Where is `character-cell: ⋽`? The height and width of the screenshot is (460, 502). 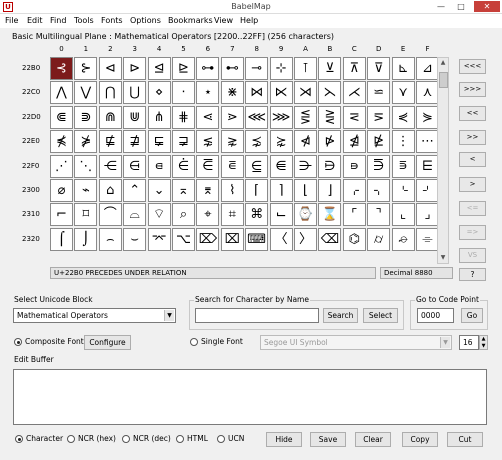 character-cell: ⋽ is located at coordinates (379, 166).